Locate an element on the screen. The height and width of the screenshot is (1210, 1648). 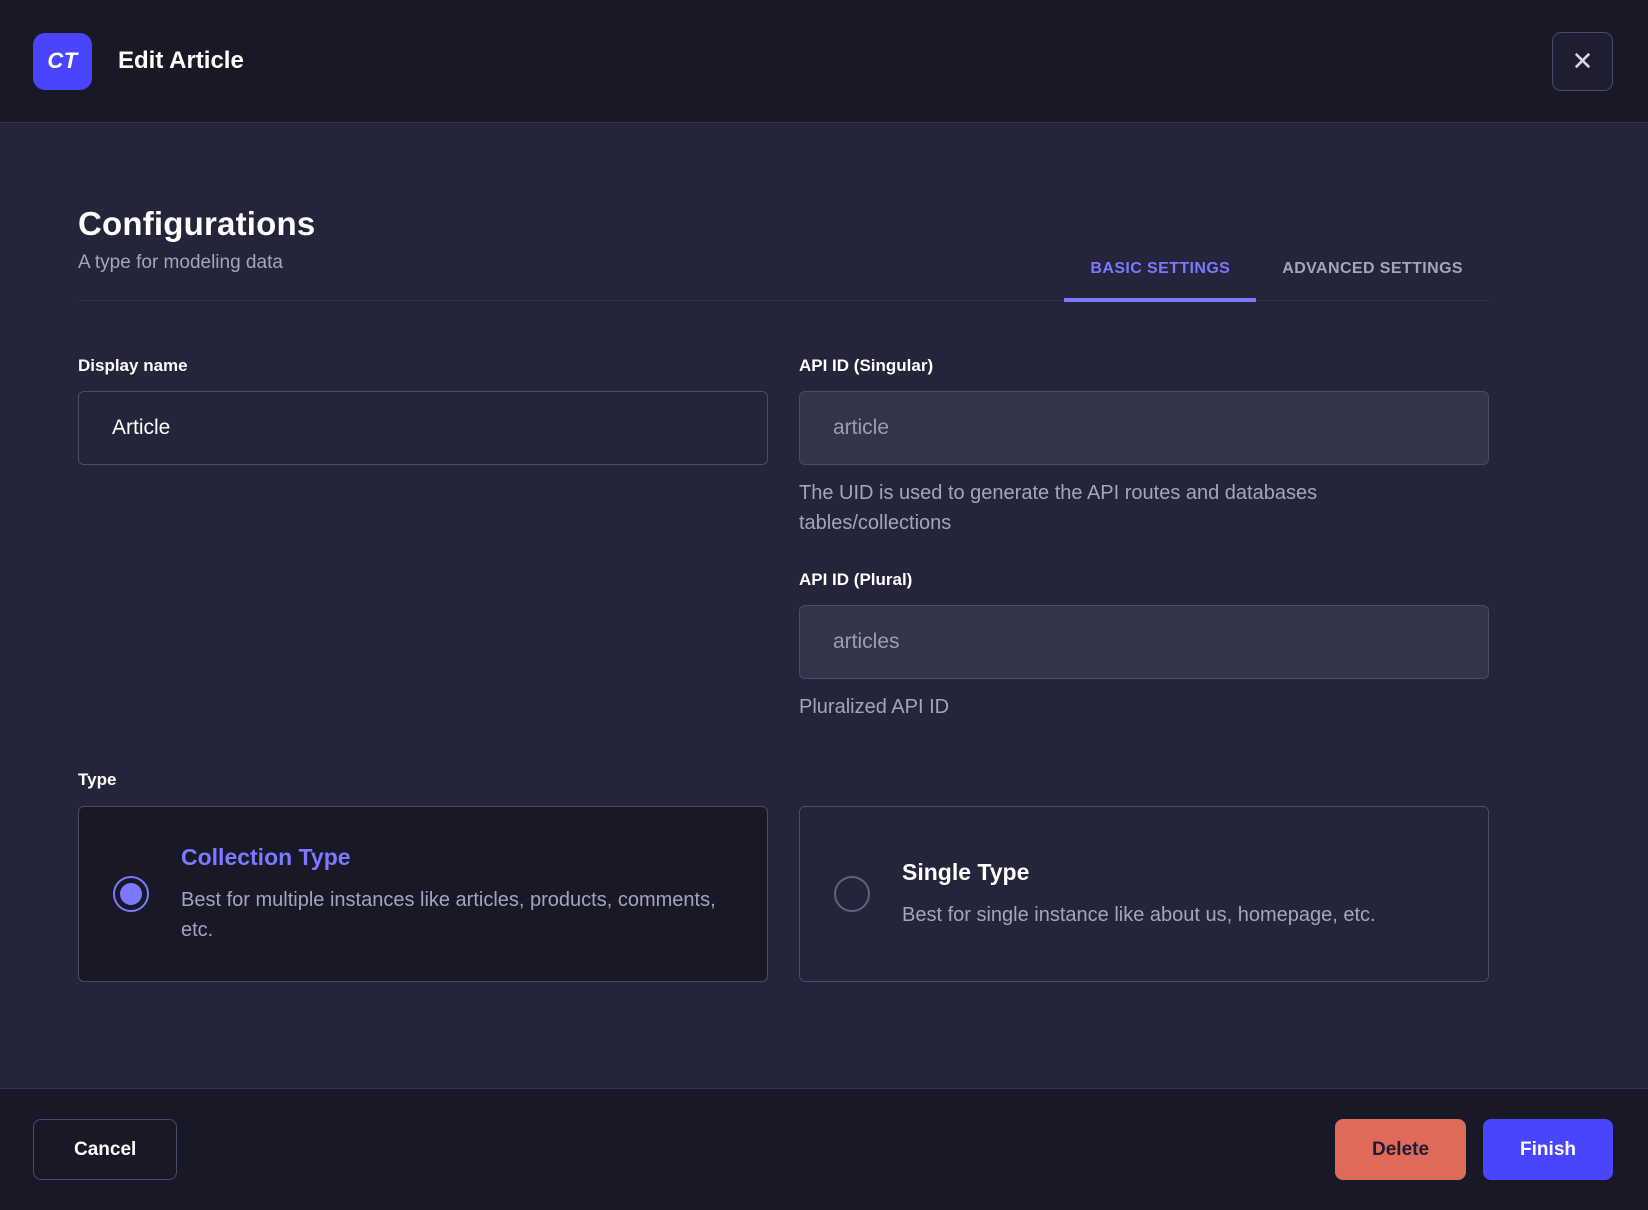
config-titles: Configurations A type for modeling data is located at coordinates (196, 252).